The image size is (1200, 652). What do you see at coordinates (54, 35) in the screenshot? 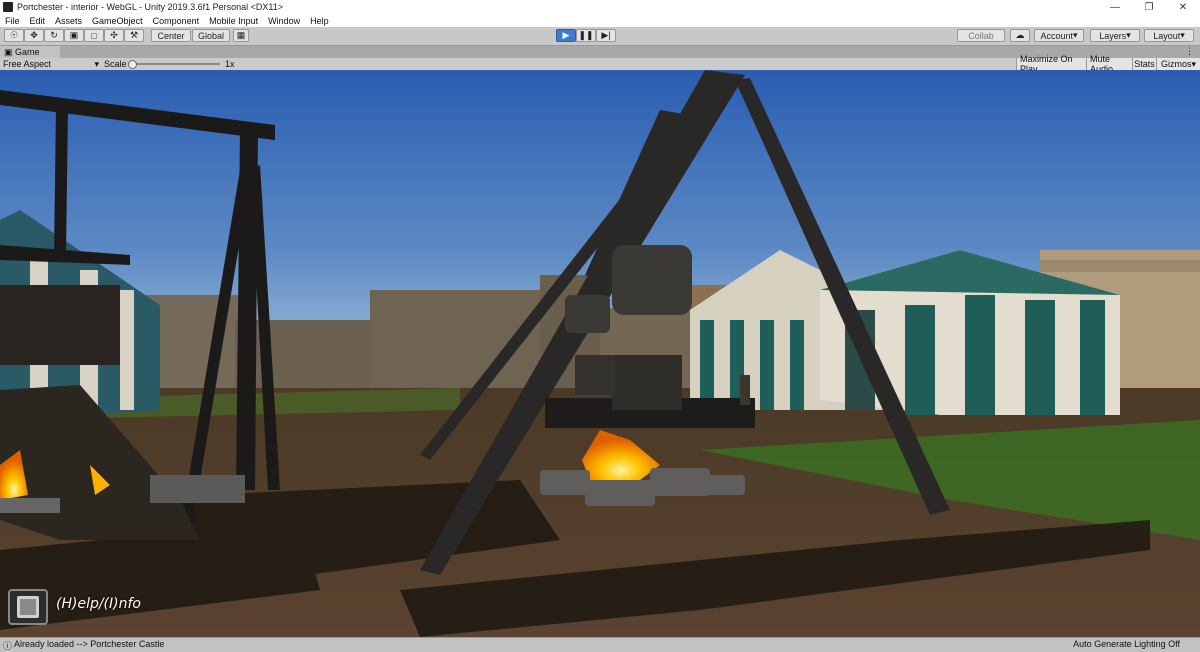
I see `rotate-tool-icon: ↻` at bounding box center [54, 35].